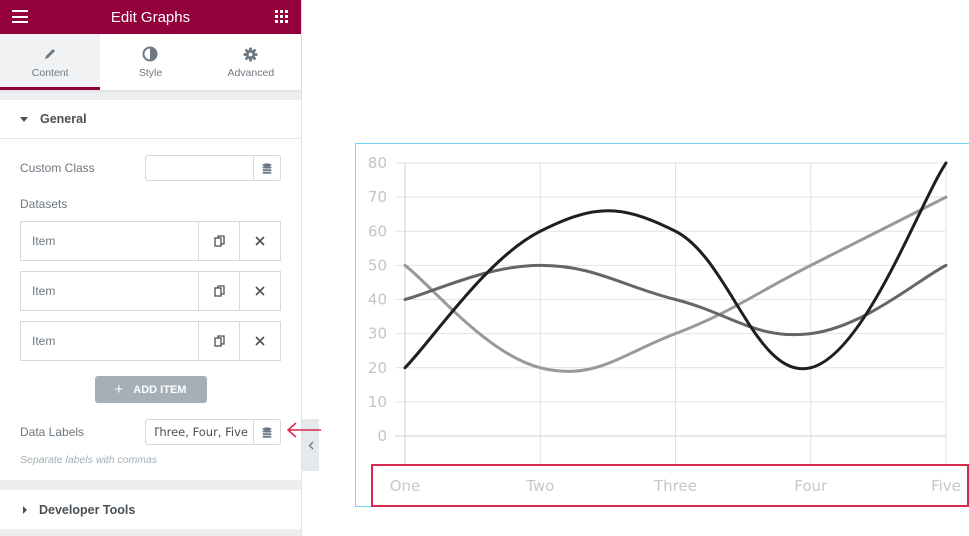 The image size is (969, 536). I want to click on y-tick-label: 30, so click(377, 334).